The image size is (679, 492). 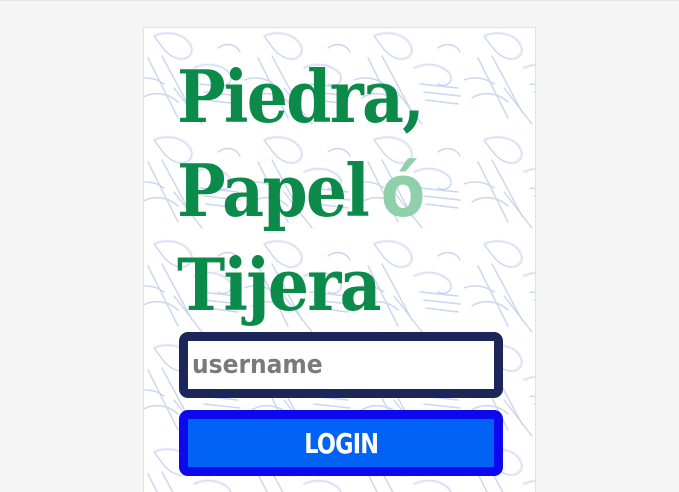 What do you see at coordinates (339, 0) in the screenshot?
I see `browser-top-divider` at bounding box center [339, 0].